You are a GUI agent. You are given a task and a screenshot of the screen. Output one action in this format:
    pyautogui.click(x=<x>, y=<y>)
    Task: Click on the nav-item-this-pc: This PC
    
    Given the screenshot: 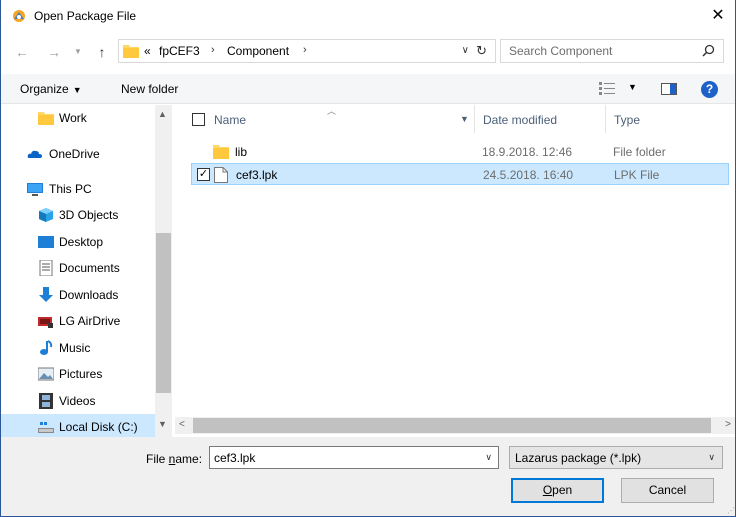 What is the action you would take?
    pyautogui.click(x=78, y=189)
    